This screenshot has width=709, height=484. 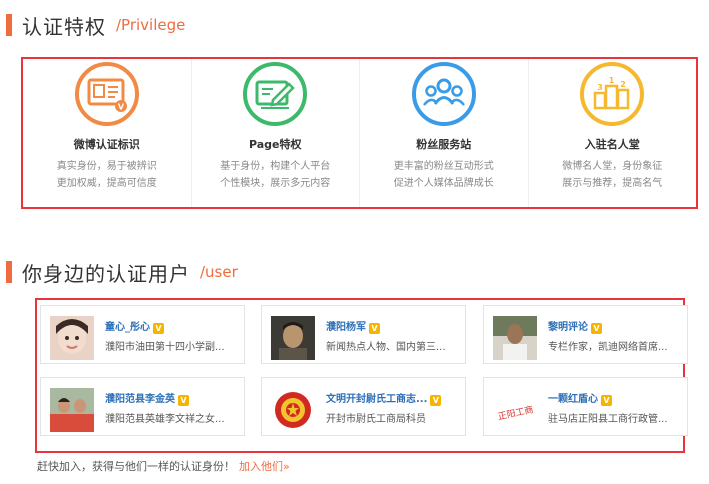 What do you see at coordinates (384, 398) in the screenshot?
I see `user-name-link: 文明开封尉氏工商志... V` at bounding box center [384, 398].